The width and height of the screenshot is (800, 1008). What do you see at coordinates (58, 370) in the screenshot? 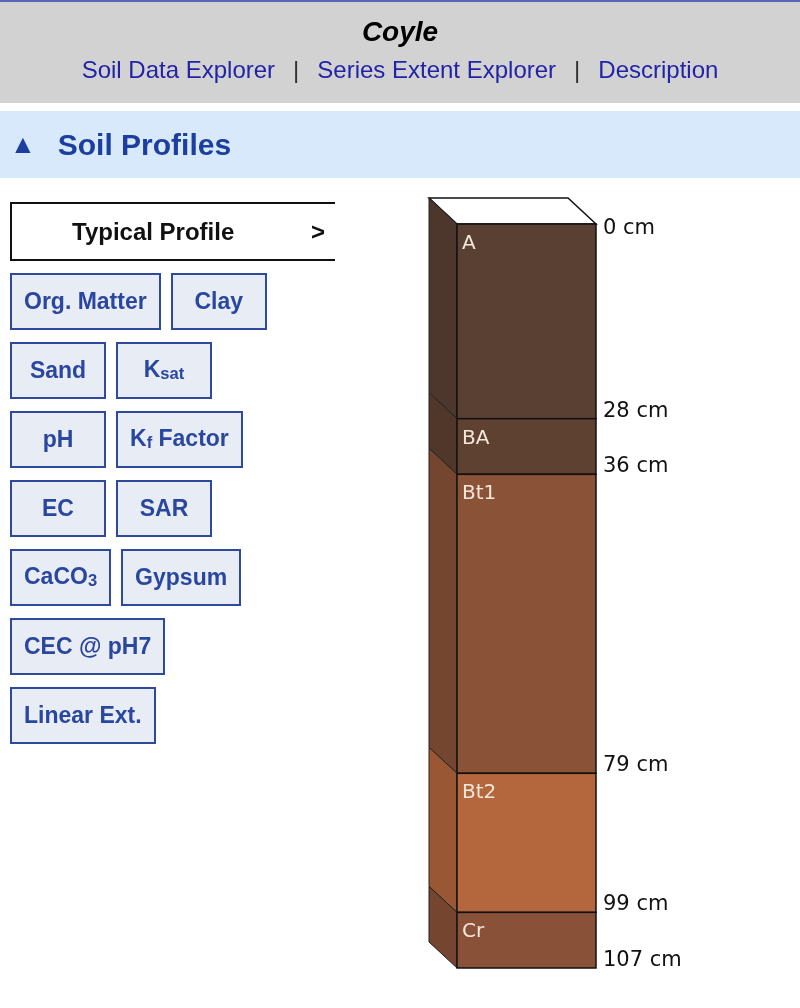
I see `property-button: Sand` at bounding box center [58, 370].